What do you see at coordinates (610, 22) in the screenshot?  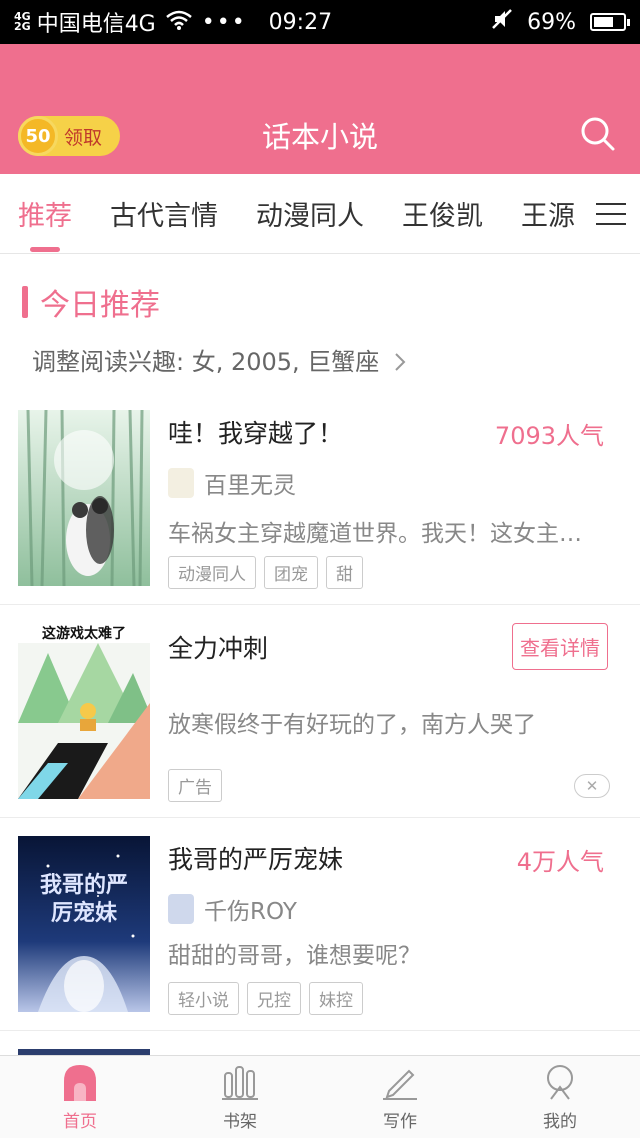 I see `battery-icon` at bounding box center [610, 22].